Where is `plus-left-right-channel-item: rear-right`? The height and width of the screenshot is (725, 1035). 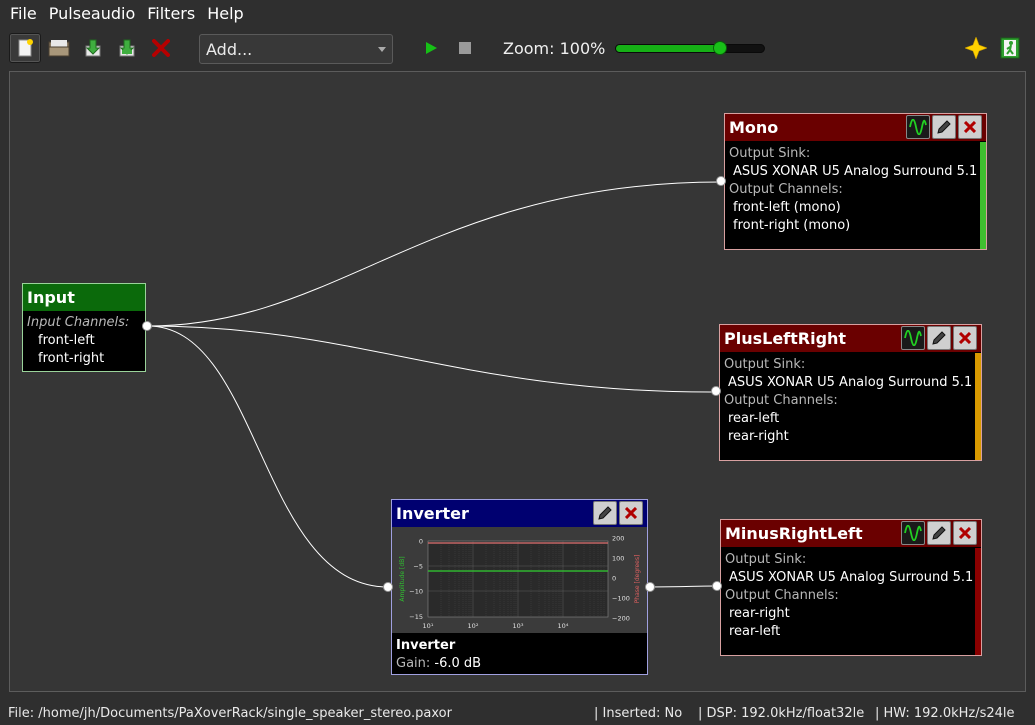
plus-left-right-channel-item: rear-right is located at coordinates (758, 436).